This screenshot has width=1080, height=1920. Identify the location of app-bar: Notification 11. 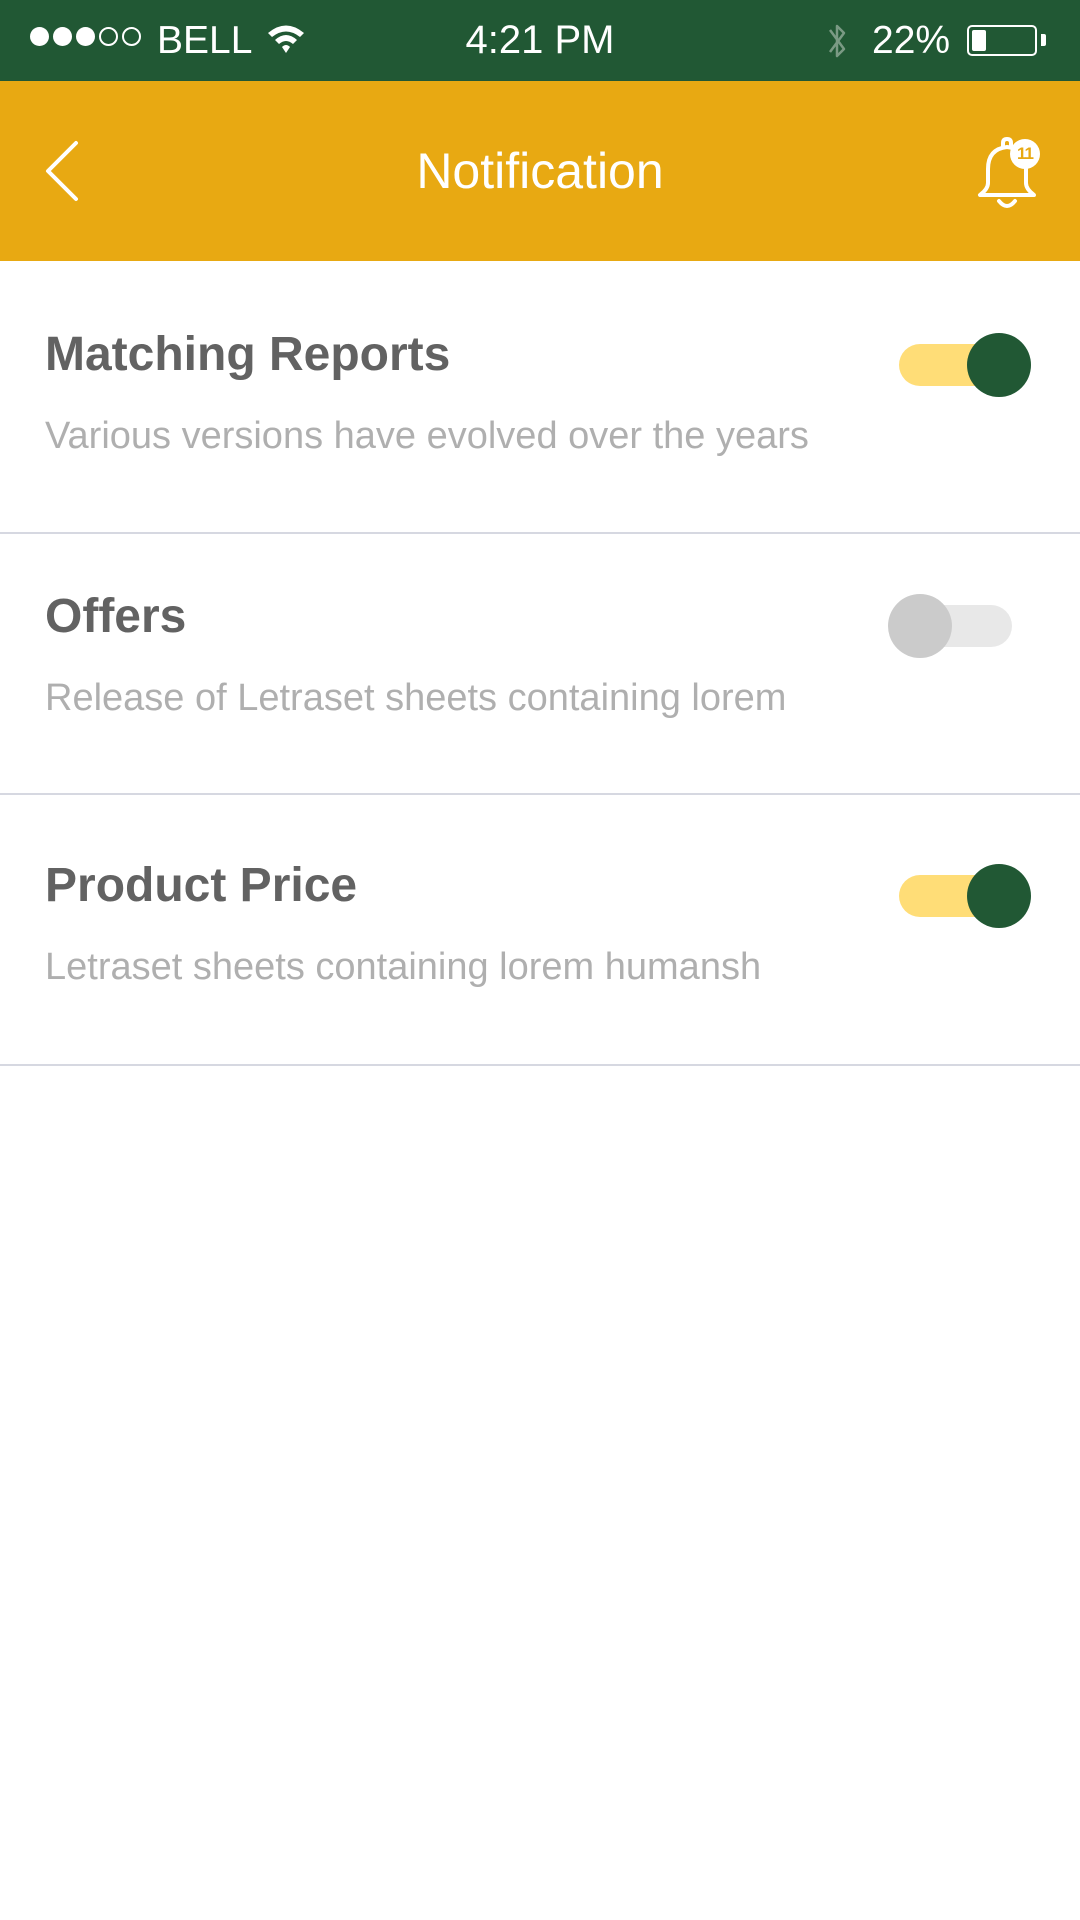
(540, 171).